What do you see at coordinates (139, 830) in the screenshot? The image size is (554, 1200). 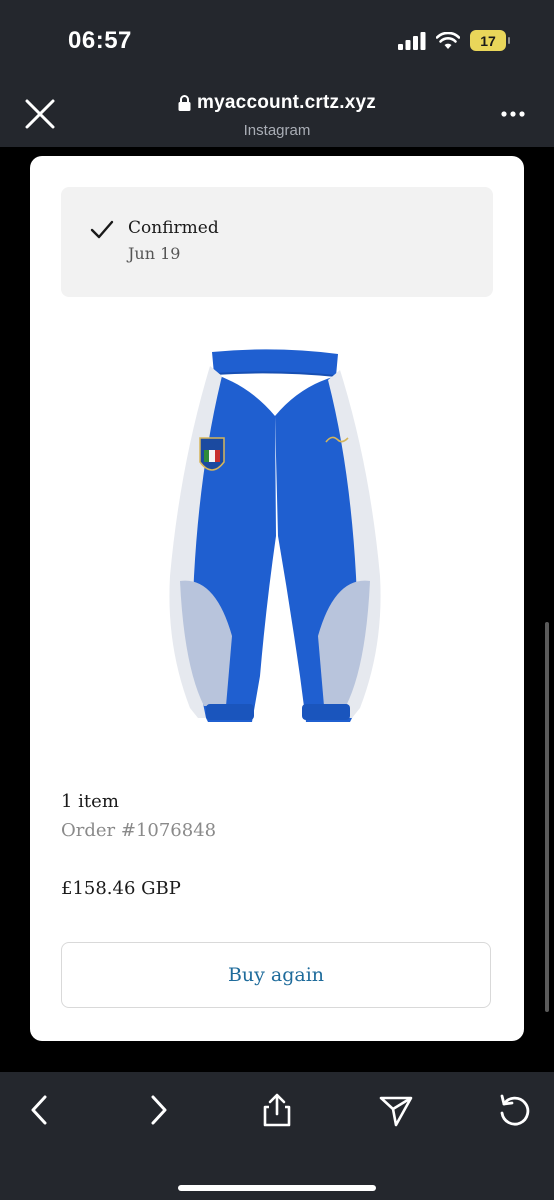 I see `order-number: Order #1076848` at bounding box center [139, 830].